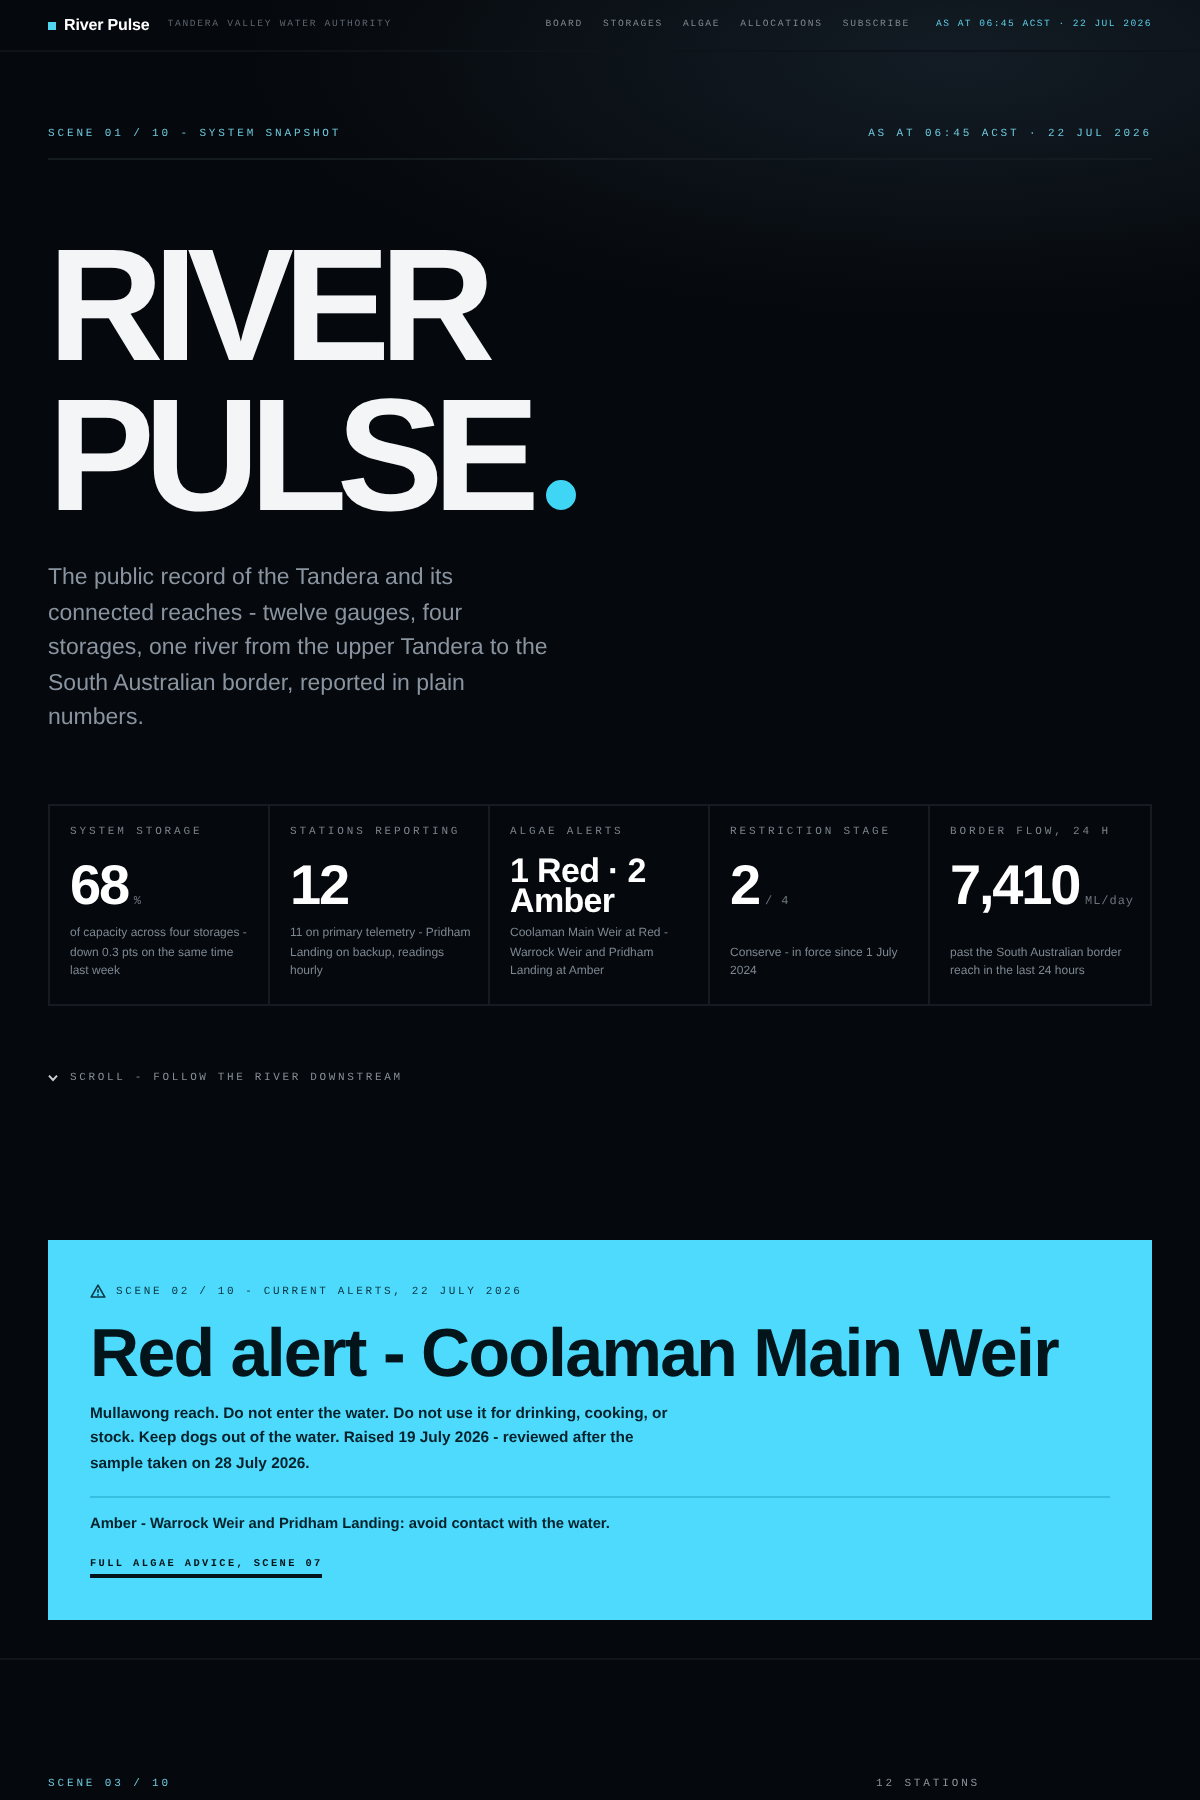 Image resolution: width=1200 pixels, height=1800 pixels. Describe the element at coordinates (579, 885) in the screenshot. I see `stat-value: 1 Red · 2 Amber` at that location.